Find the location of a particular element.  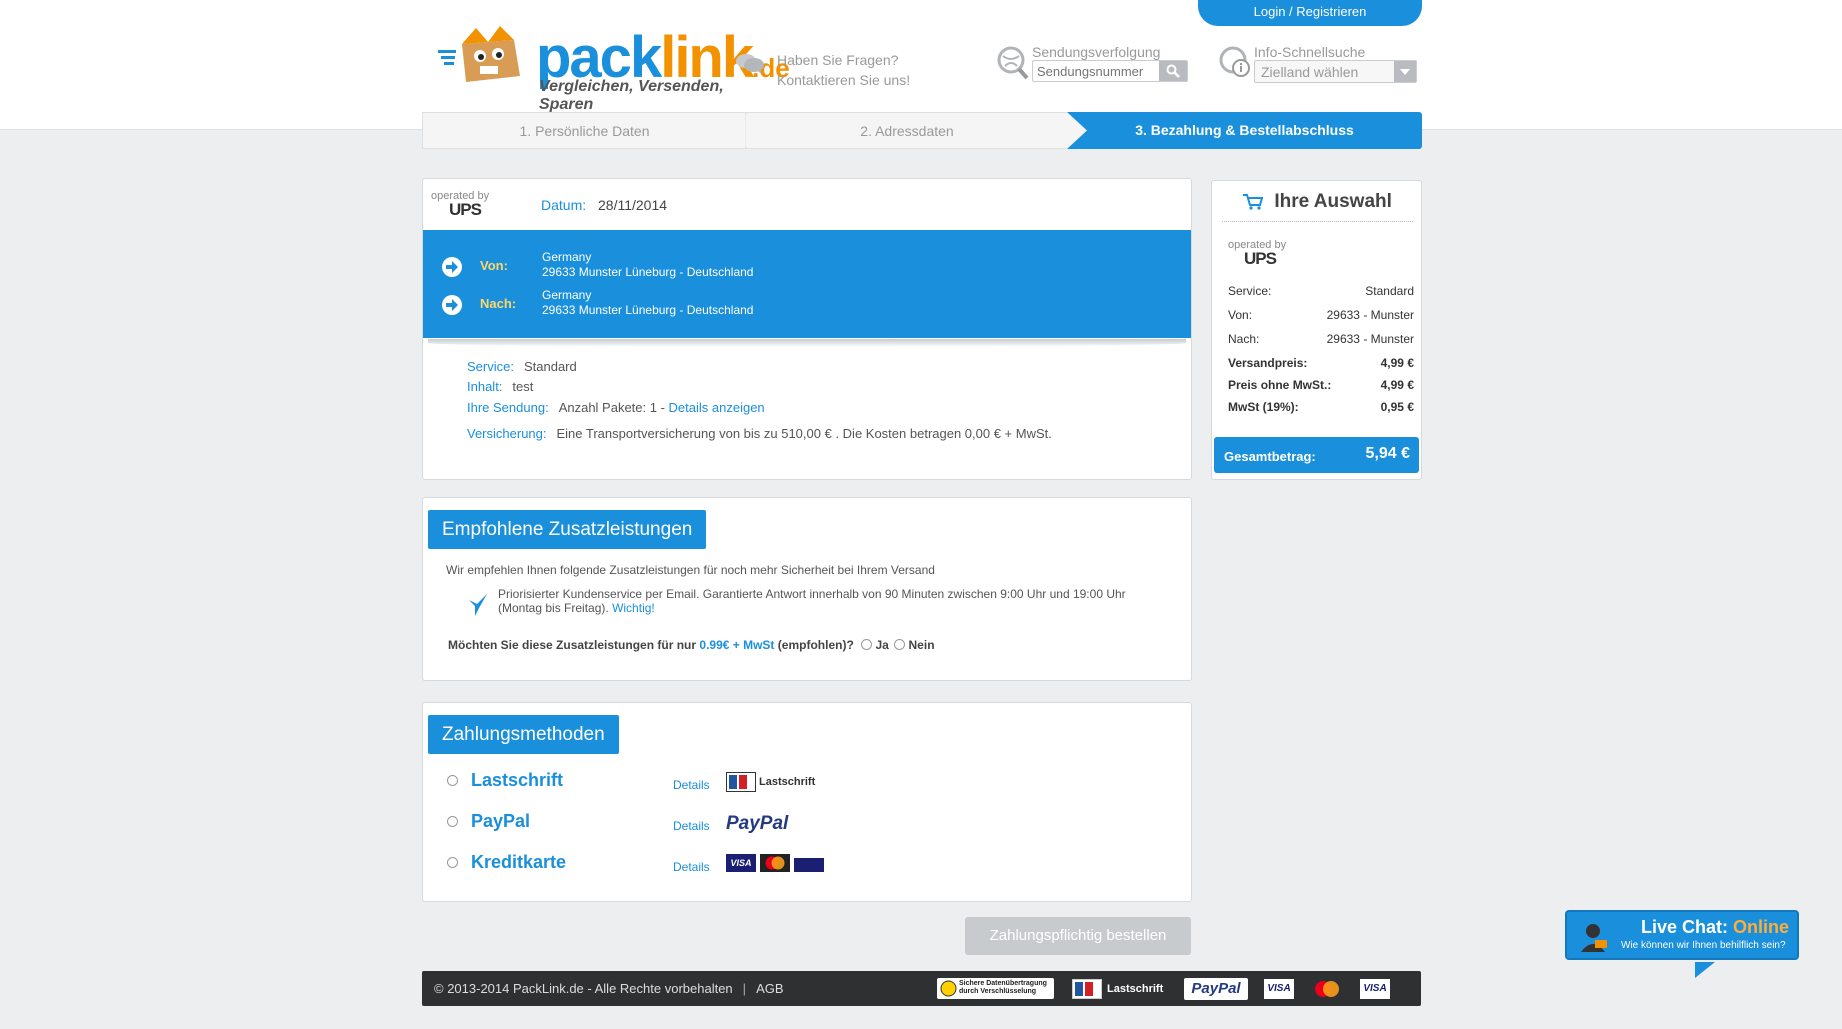

visa-icon: VISA is located at coordinates (741, 863).